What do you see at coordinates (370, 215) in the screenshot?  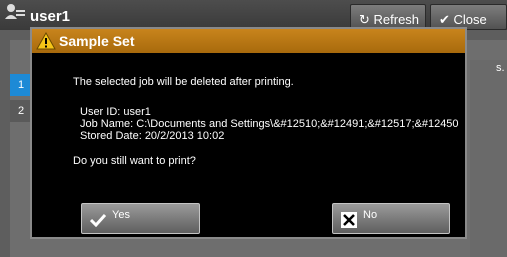 I see `no-label: No` at bounding box center [370, 215].